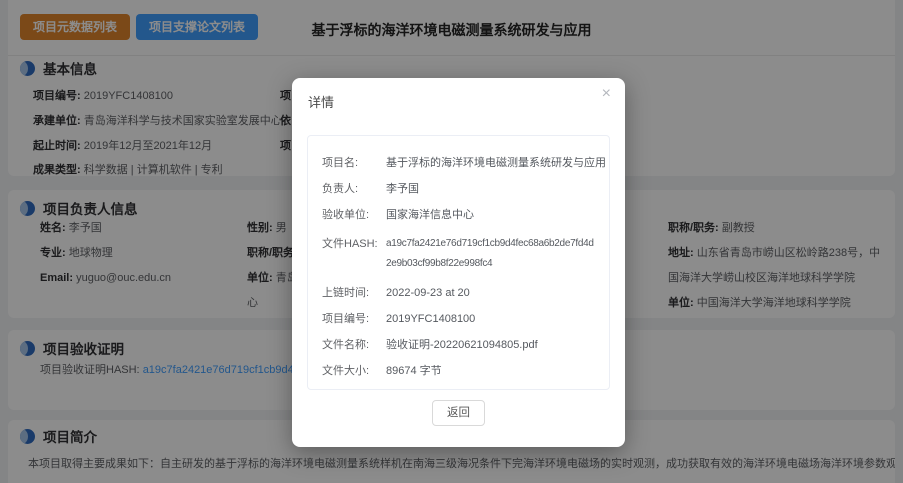 This screenshot has width=903, height=483. I want to click on modal-project-name-row: 项目名: 基于浮标的海洋环境电磁测量系统研发与应用, so click(464, 163).